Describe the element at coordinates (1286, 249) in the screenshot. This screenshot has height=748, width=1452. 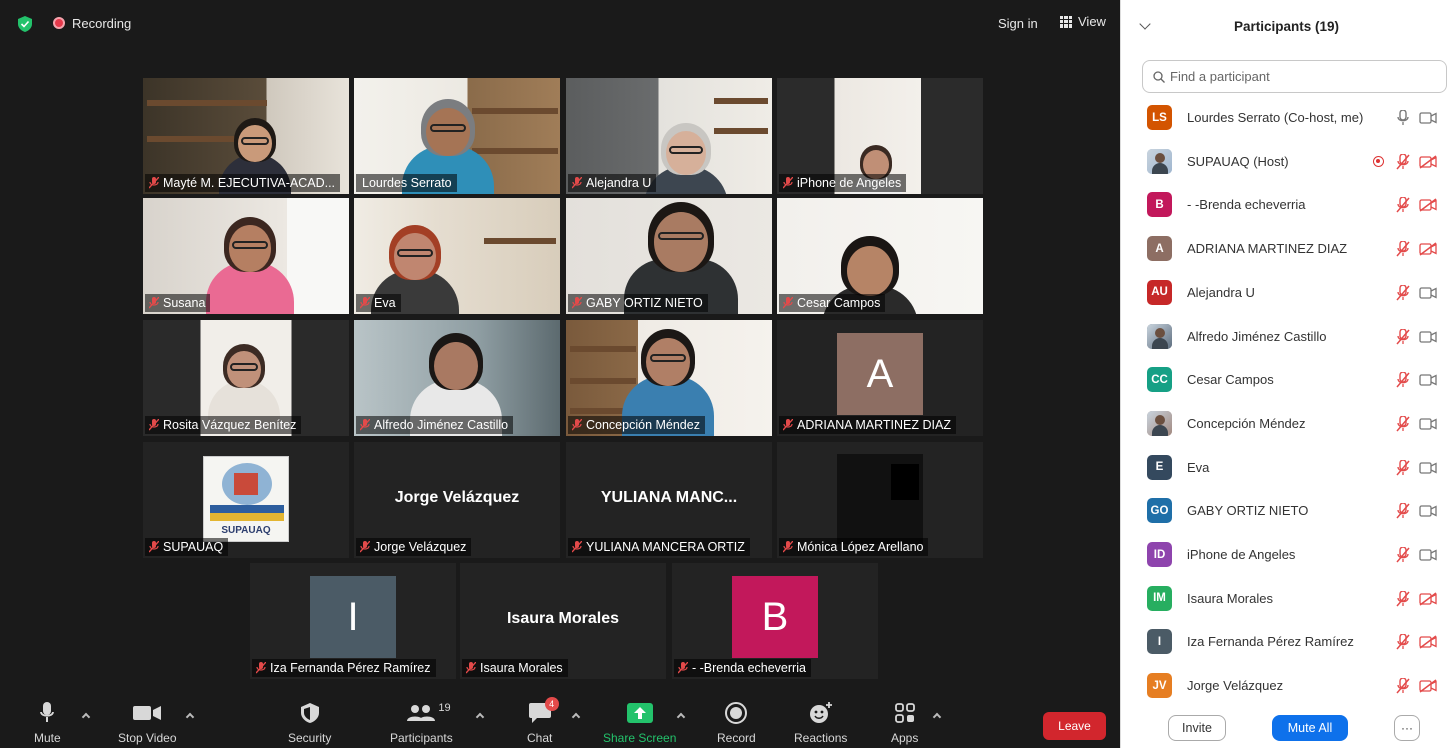
I see `participant-row: A ADRIANA MARTINEZ DIAZ` at that location.